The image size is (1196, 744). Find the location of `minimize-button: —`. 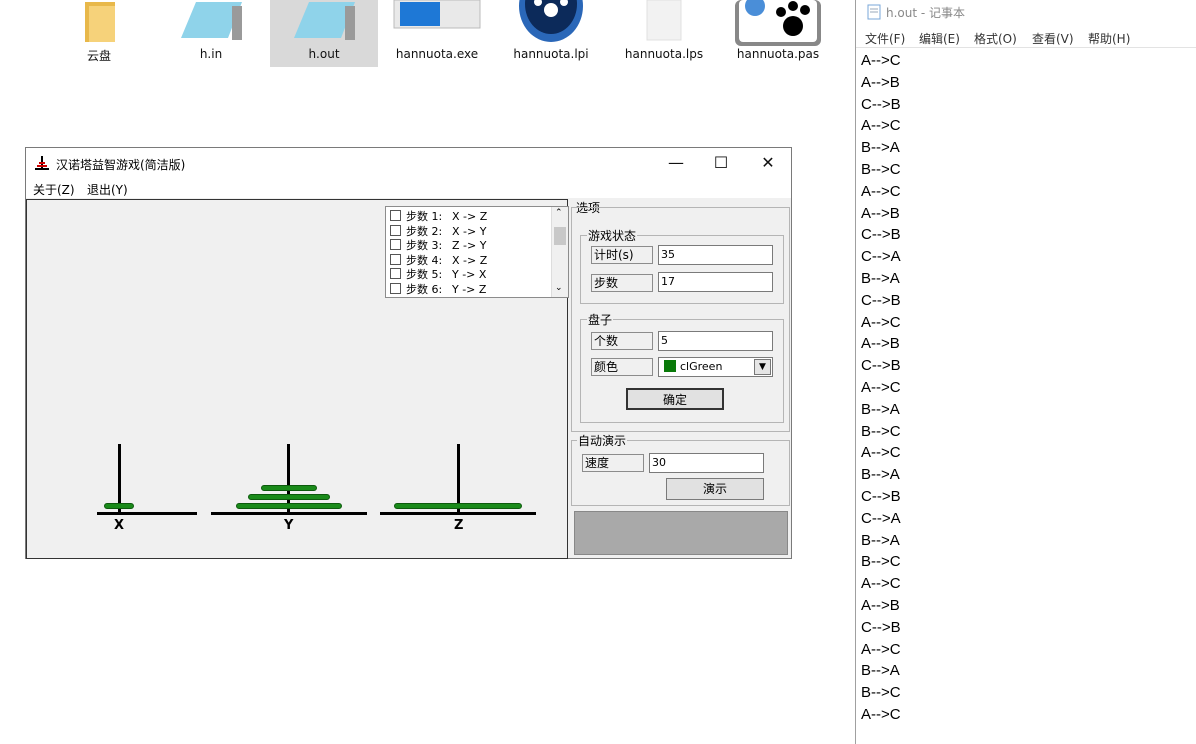

minimize-button: — is located at coordinates (676, 163).